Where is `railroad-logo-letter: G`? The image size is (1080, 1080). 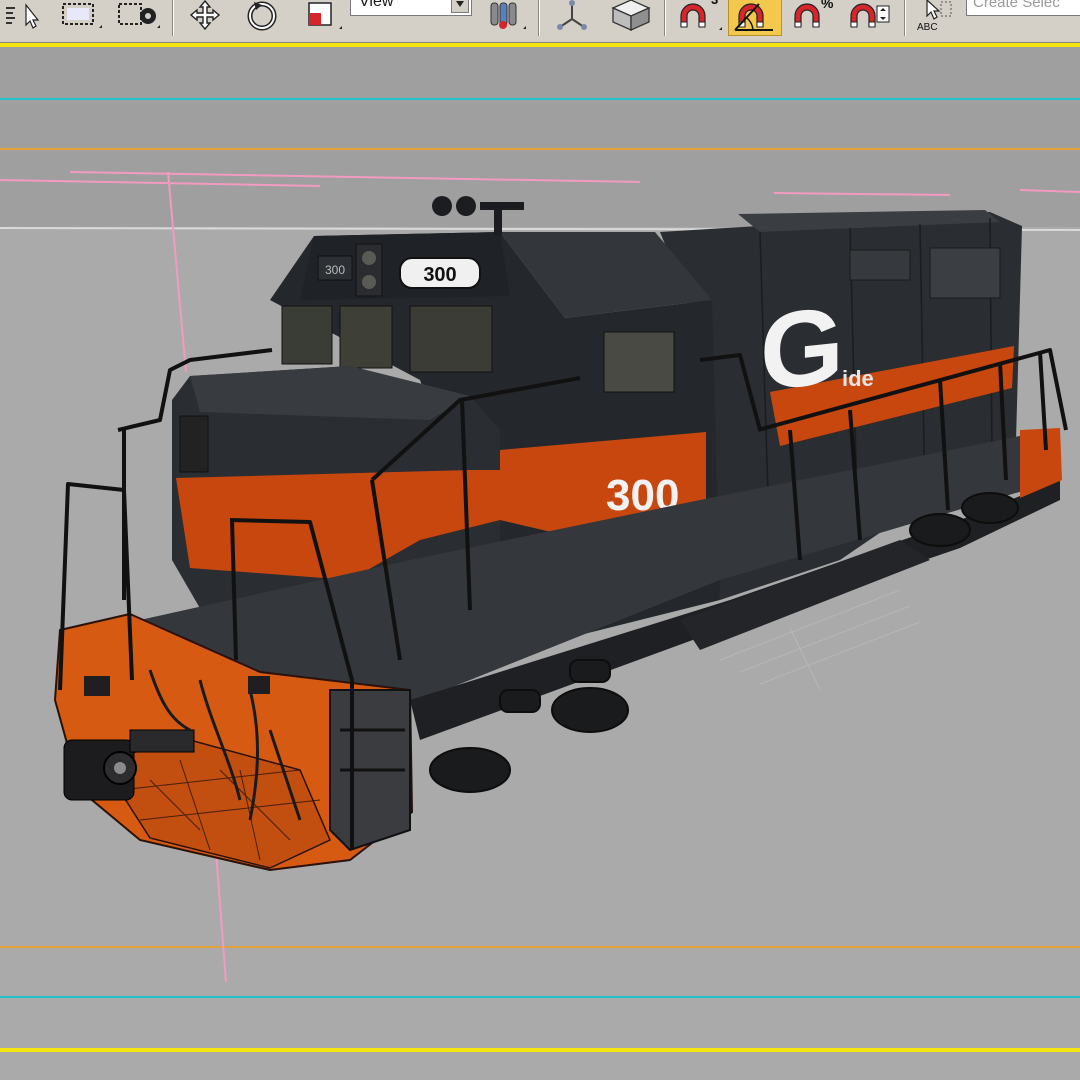 railroad-logo-letter: G is located at coordinates (802, 348).